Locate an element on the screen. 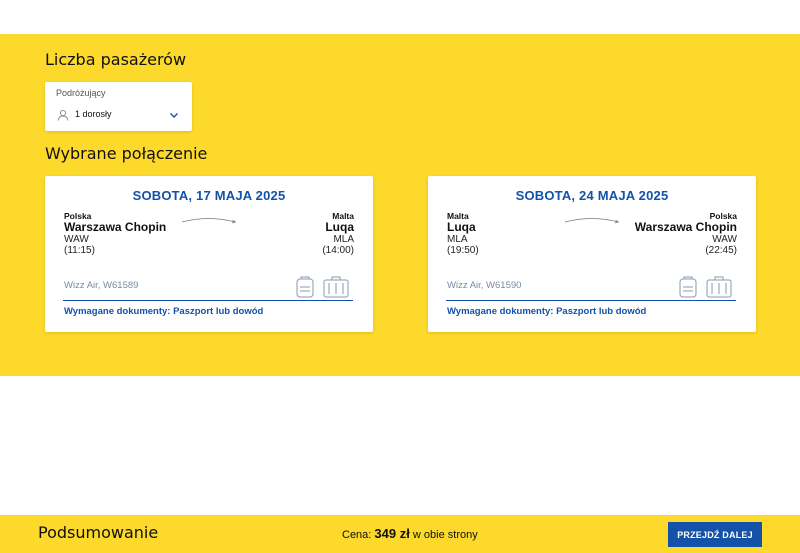 The height and width of the screenshot is (553, 800). destination-code: MLA is located at coordinates (343, 239).